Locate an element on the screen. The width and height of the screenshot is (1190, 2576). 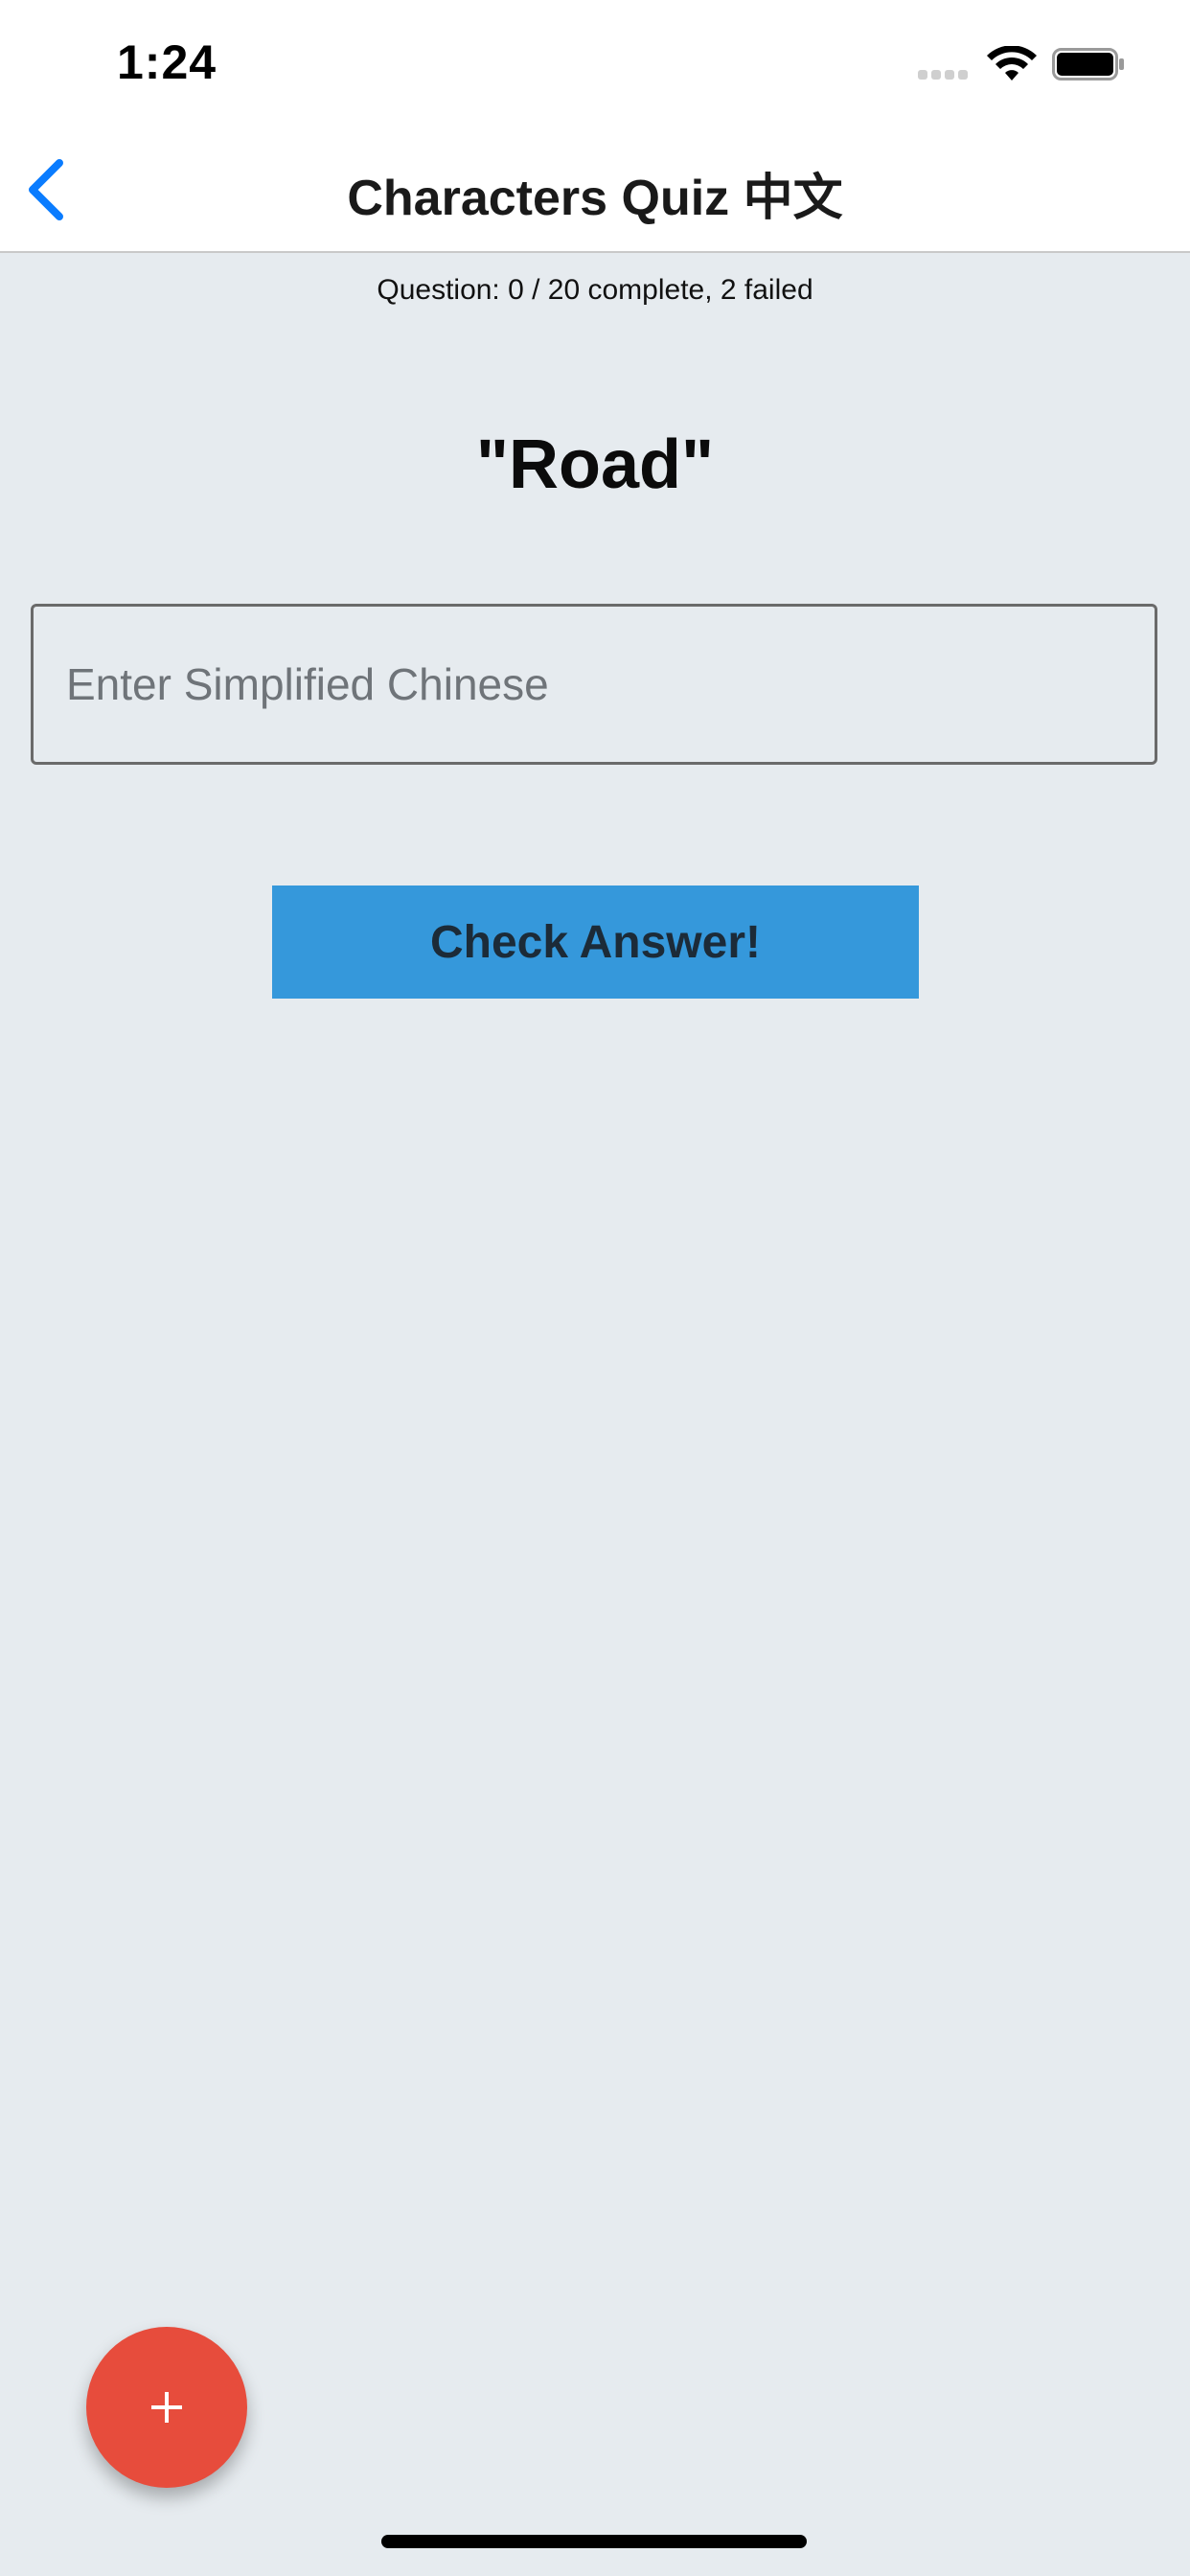
quiz-prompt-word: "Road" is located at coordinates (595, 464).